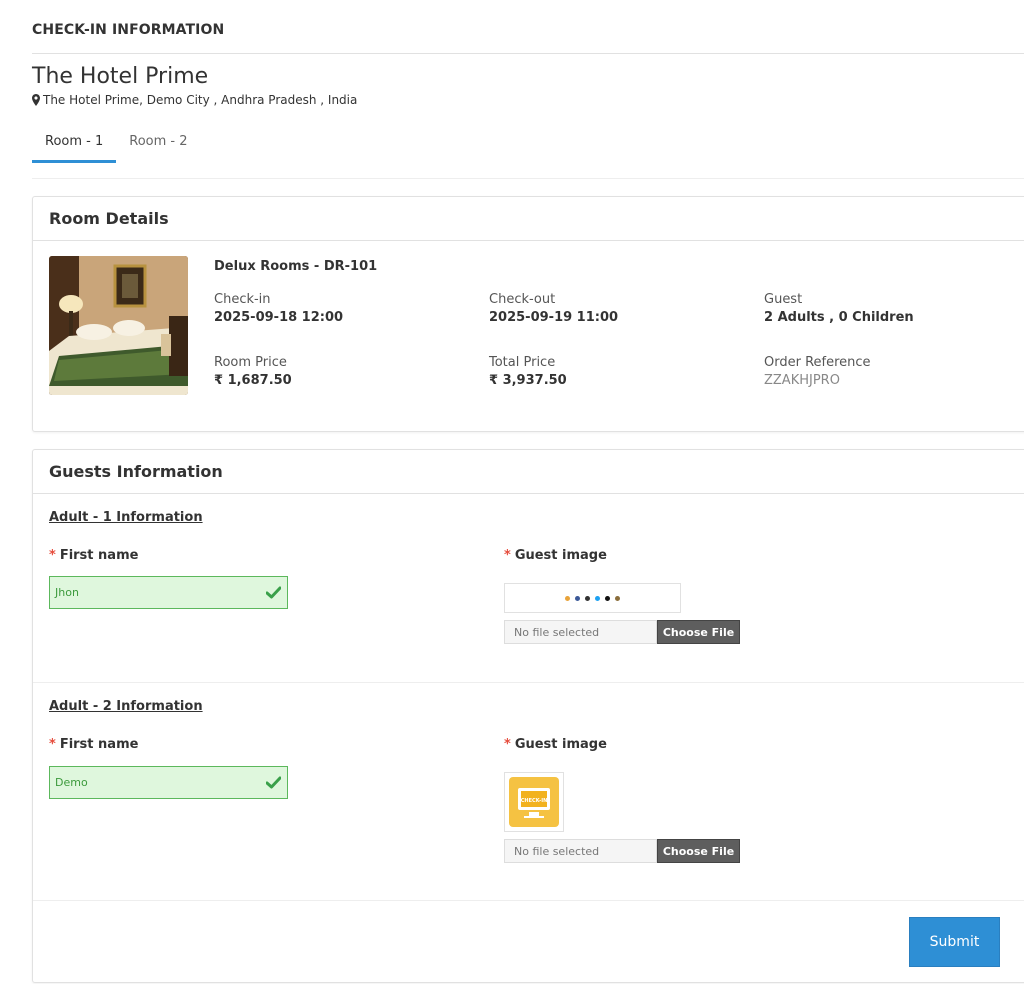 This screenshot has height=984, width=1024. What do you see at coordinates (954, 942) in the screenshot?
I see `submit-button: Submit` at bounding box center [954, 942].